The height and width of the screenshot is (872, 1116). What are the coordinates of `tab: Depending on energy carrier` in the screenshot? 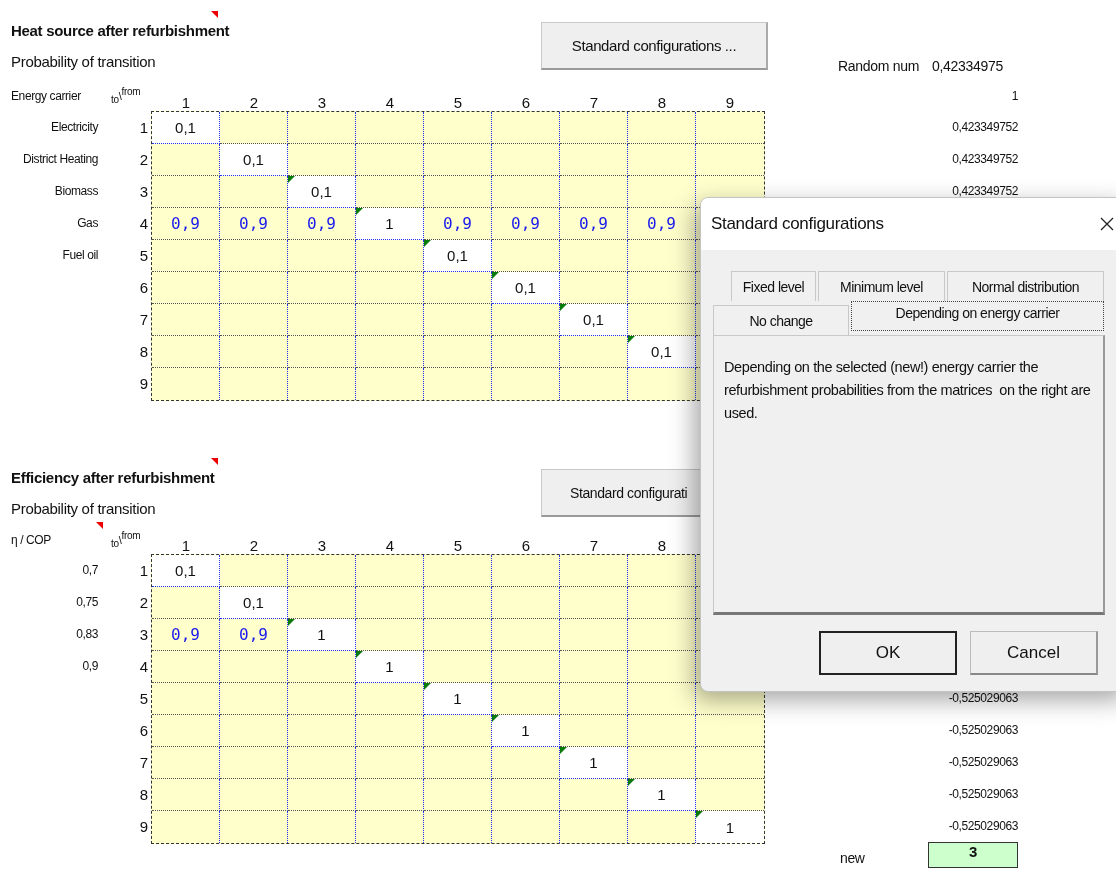 It's located at (977, 316).